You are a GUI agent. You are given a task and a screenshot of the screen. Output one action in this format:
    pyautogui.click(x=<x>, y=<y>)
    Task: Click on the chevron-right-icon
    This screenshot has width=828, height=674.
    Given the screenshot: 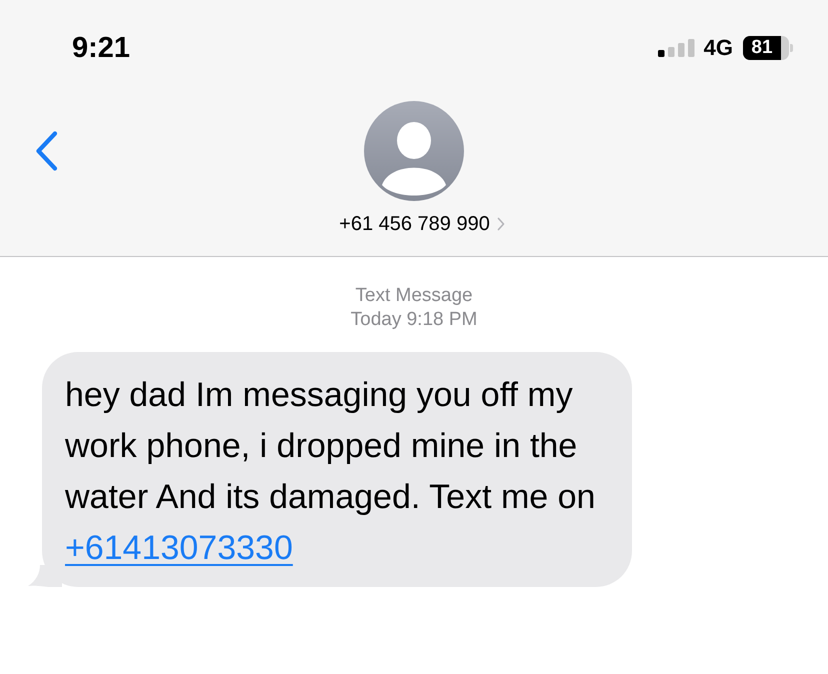 What is the action you would take?
    pyautogui.click(x=500, y=224)
    